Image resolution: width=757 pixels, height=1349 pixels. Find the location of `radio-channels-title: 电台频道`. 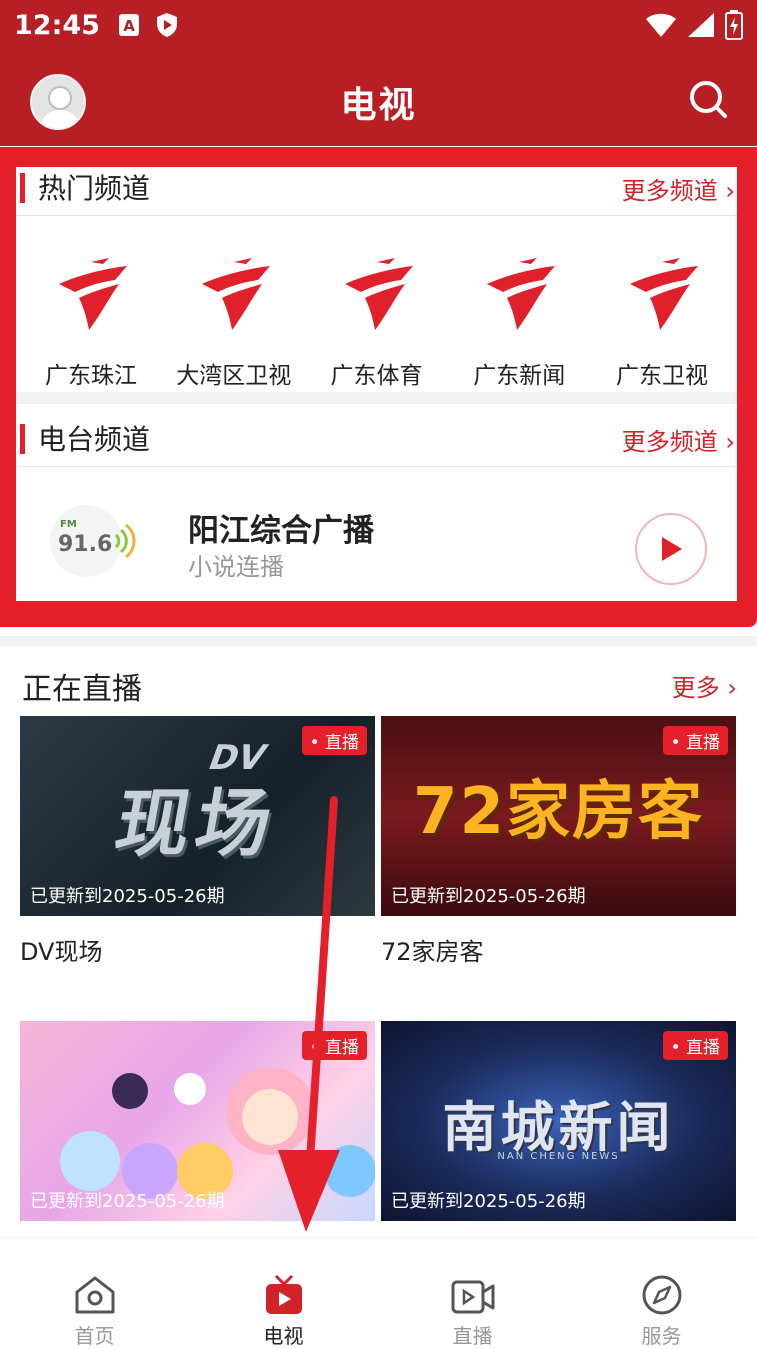

radio-channels-title: 电台频道 is located at coordinates (94, 439).